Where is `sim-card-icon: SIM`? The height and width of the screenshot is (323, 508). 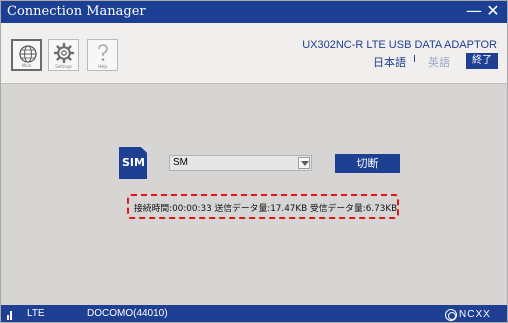
sim-card-icon: SIM is located at coordinates (133, 163).